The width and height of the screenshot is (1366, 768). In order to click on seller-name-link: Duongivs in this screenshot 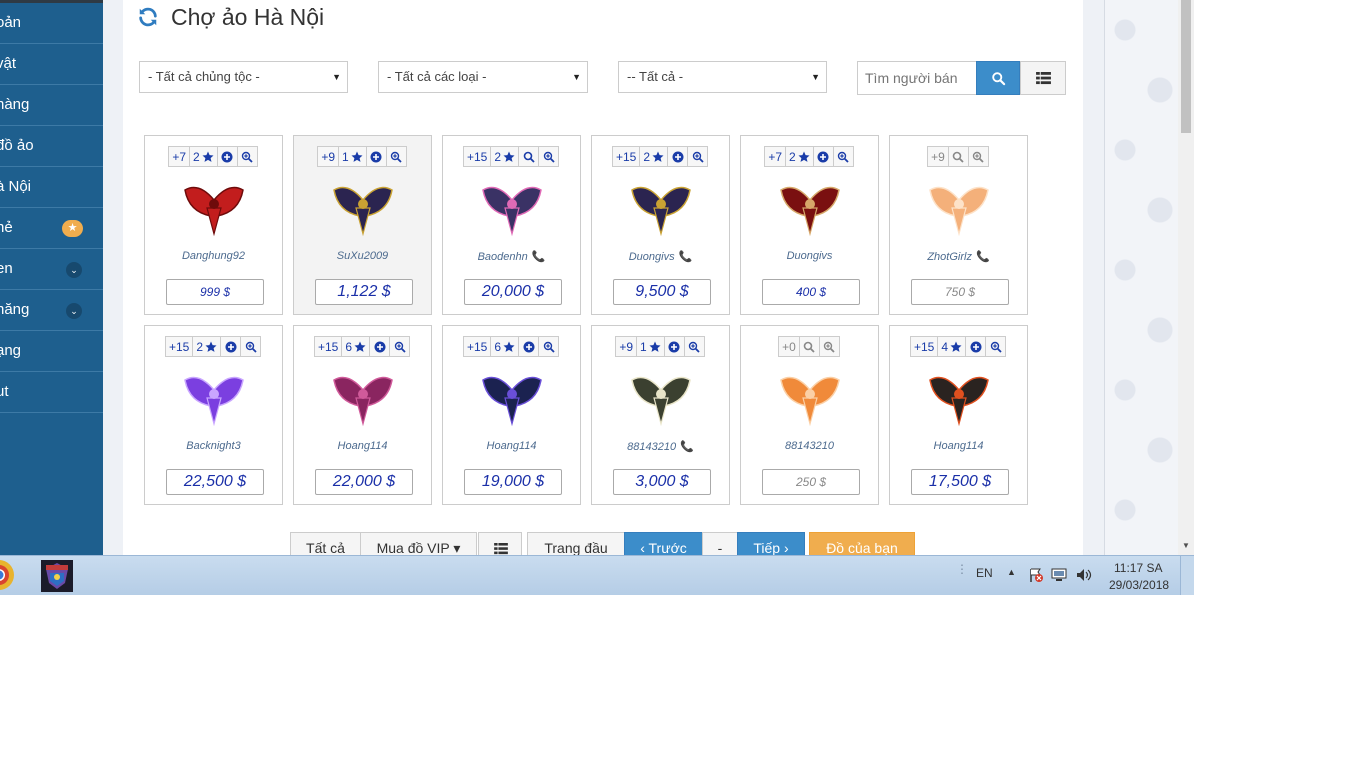, I will do `click(809, 256)`.